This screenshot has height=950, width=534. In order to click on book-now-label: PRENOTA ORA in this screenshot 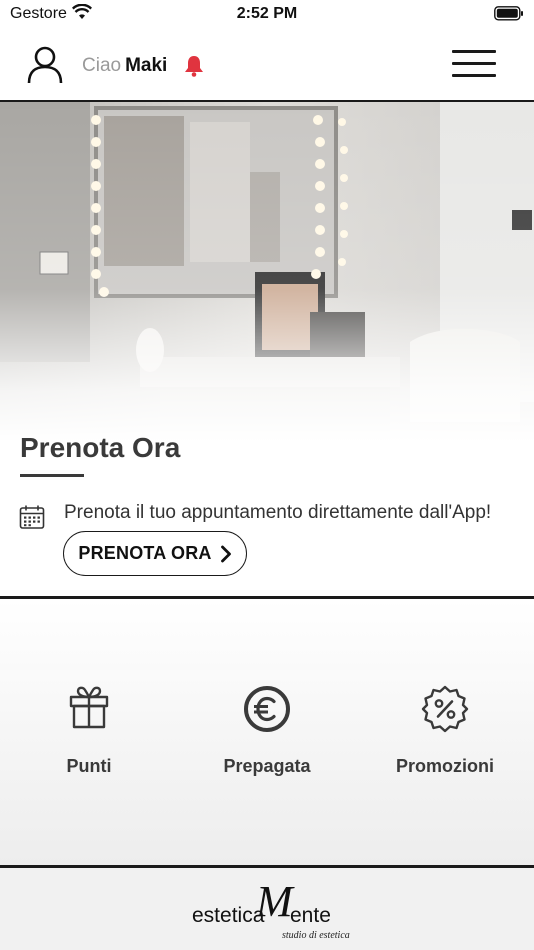, I will do `click(145, 553)`.